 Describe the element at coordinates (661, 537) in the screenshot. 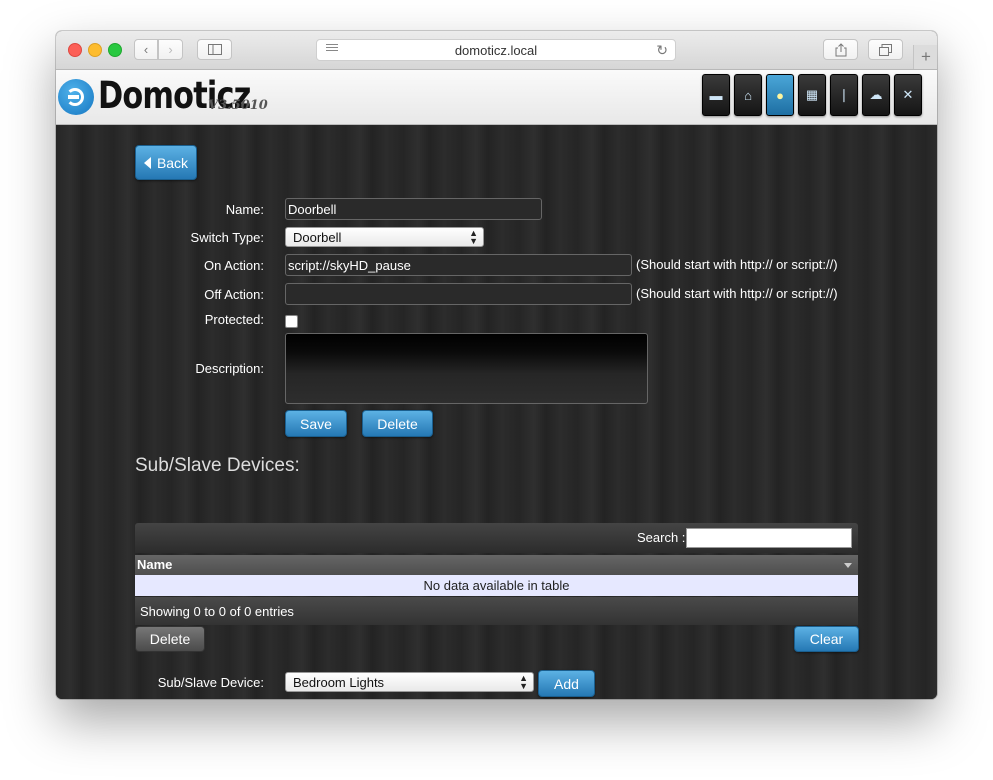

I see `search-label: Search :` at that location.